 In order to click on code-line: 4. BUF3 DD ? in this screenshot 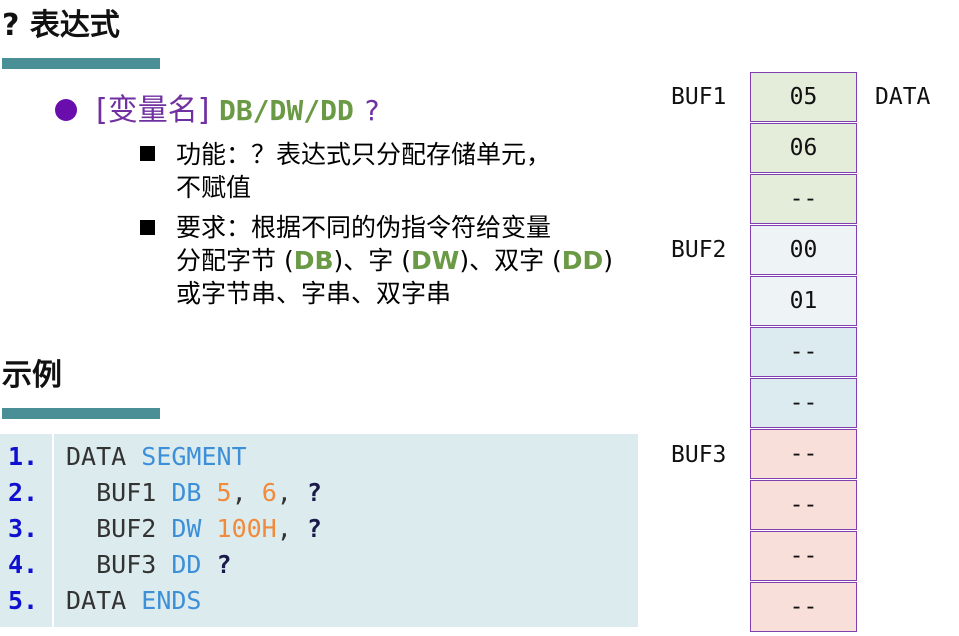, I will do `click(319, 565)`.